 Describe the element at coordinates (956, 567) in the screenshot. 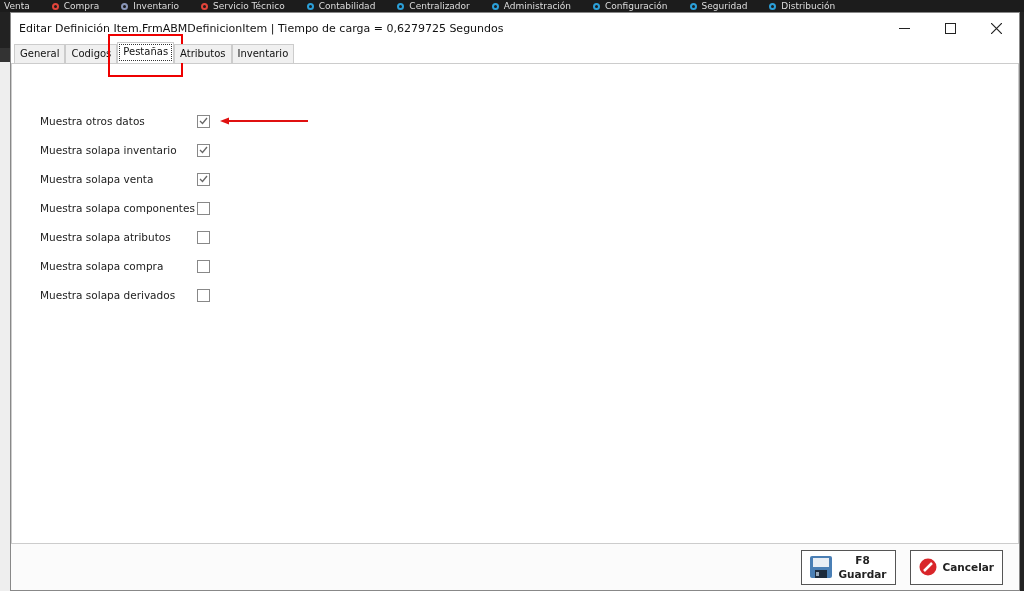

I see `cancel-button: Cancelar` at that location.